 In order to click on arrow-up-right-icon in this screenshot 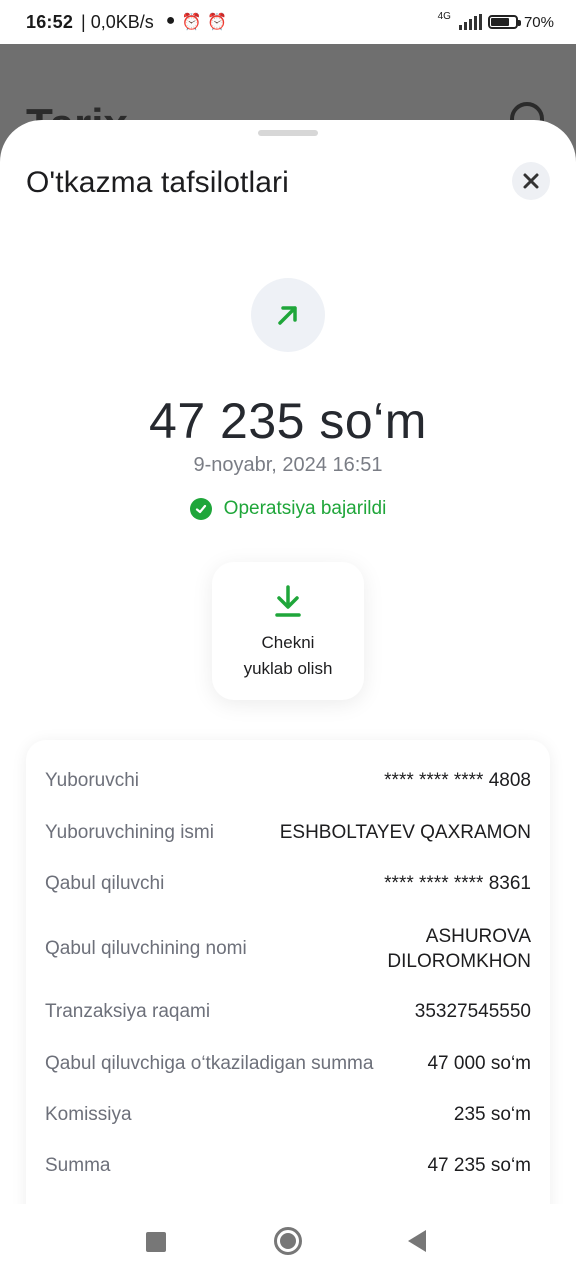, I will do `click(287, 315)`.